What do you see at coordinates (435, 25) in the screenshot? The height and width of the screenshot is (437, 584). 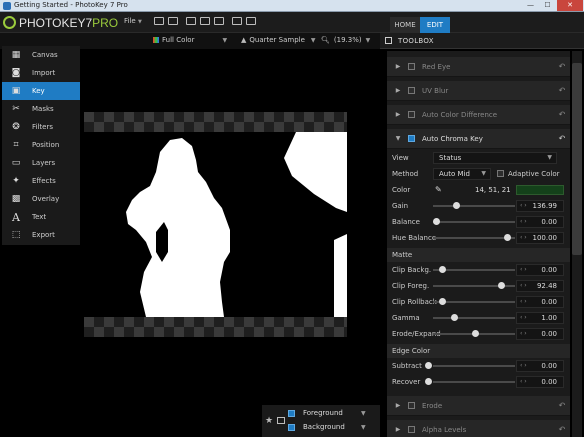 I see `tab-edit: EDIT` at bounding box center [435, 25].